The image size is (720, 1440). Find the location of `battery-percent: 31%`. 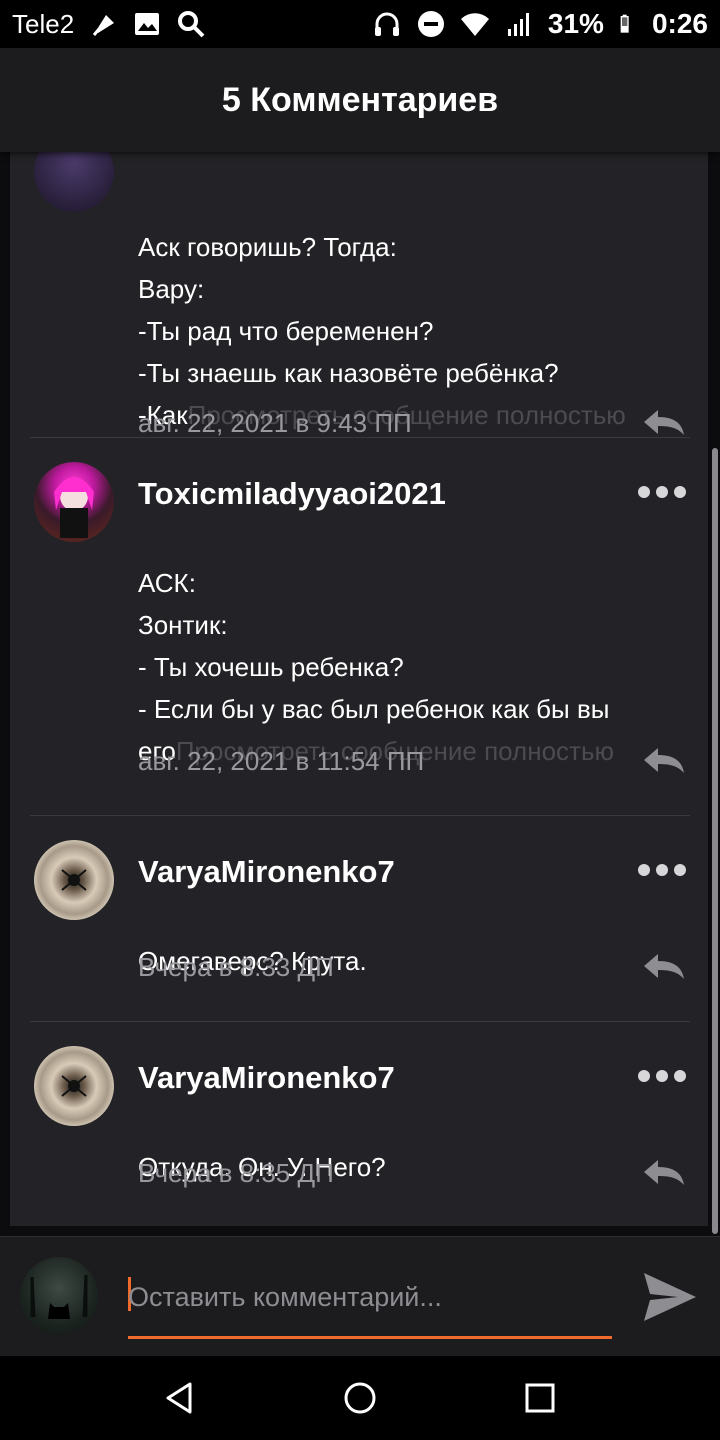

battery-percent: 31% is located at coordinates (575, 23).